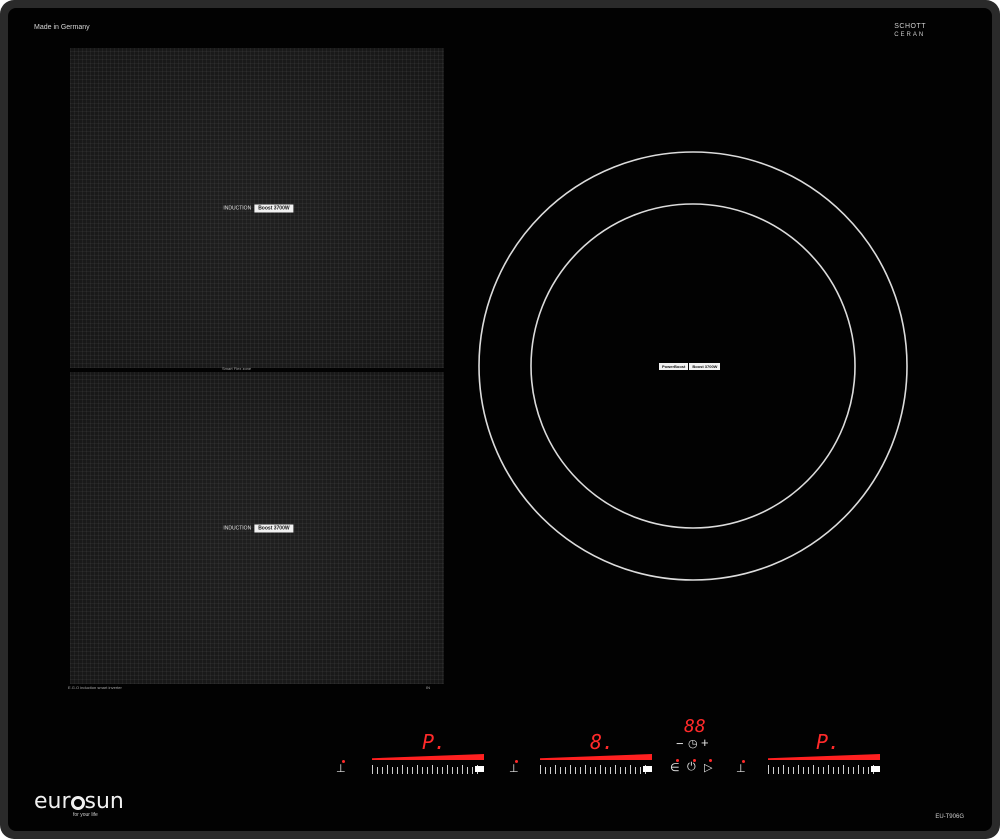 This screenshot has height=839, width=1000. I want to click on cooking-zone-top-left: INDUCTION Boost 3700W, so click(257, 208).